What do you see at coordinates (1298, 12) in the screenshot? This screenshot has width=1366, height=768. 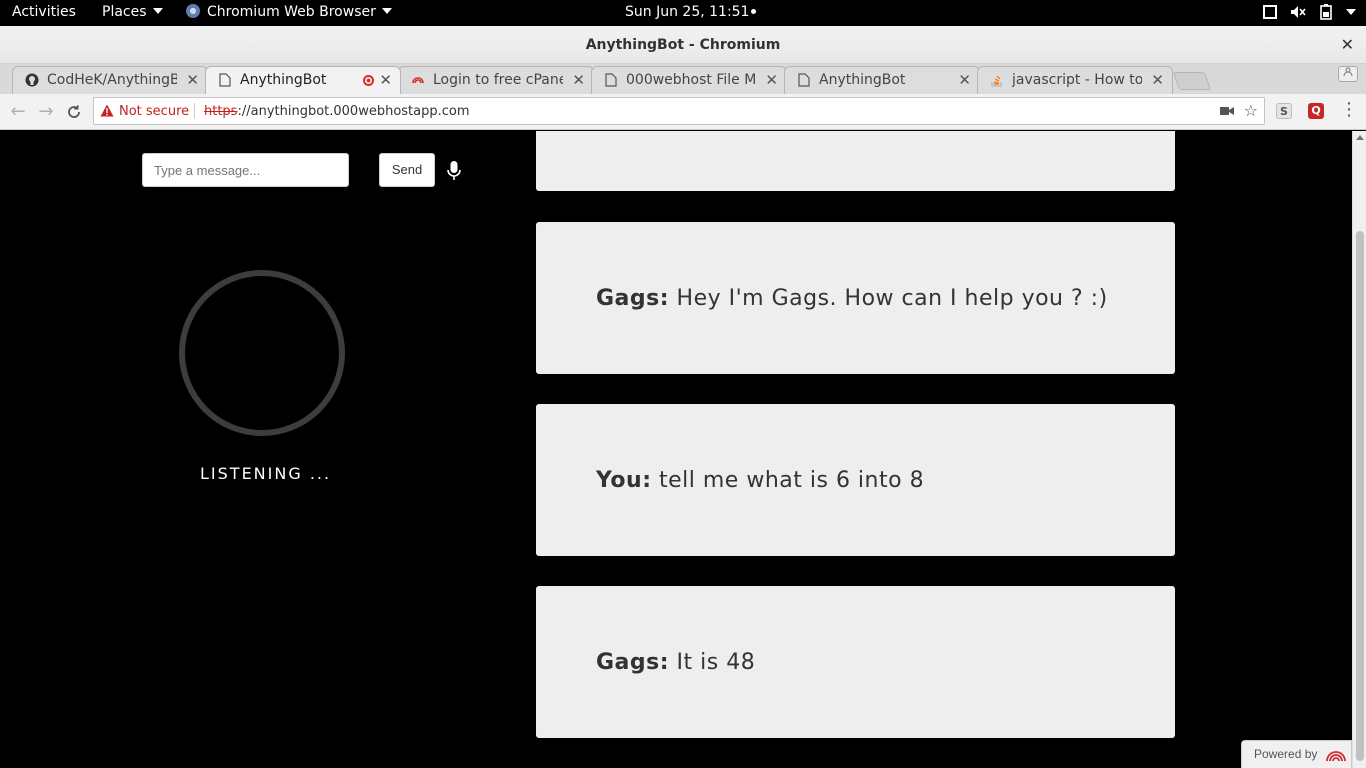 I see `volume-muted-icon` at bounding box center [1298, 12].